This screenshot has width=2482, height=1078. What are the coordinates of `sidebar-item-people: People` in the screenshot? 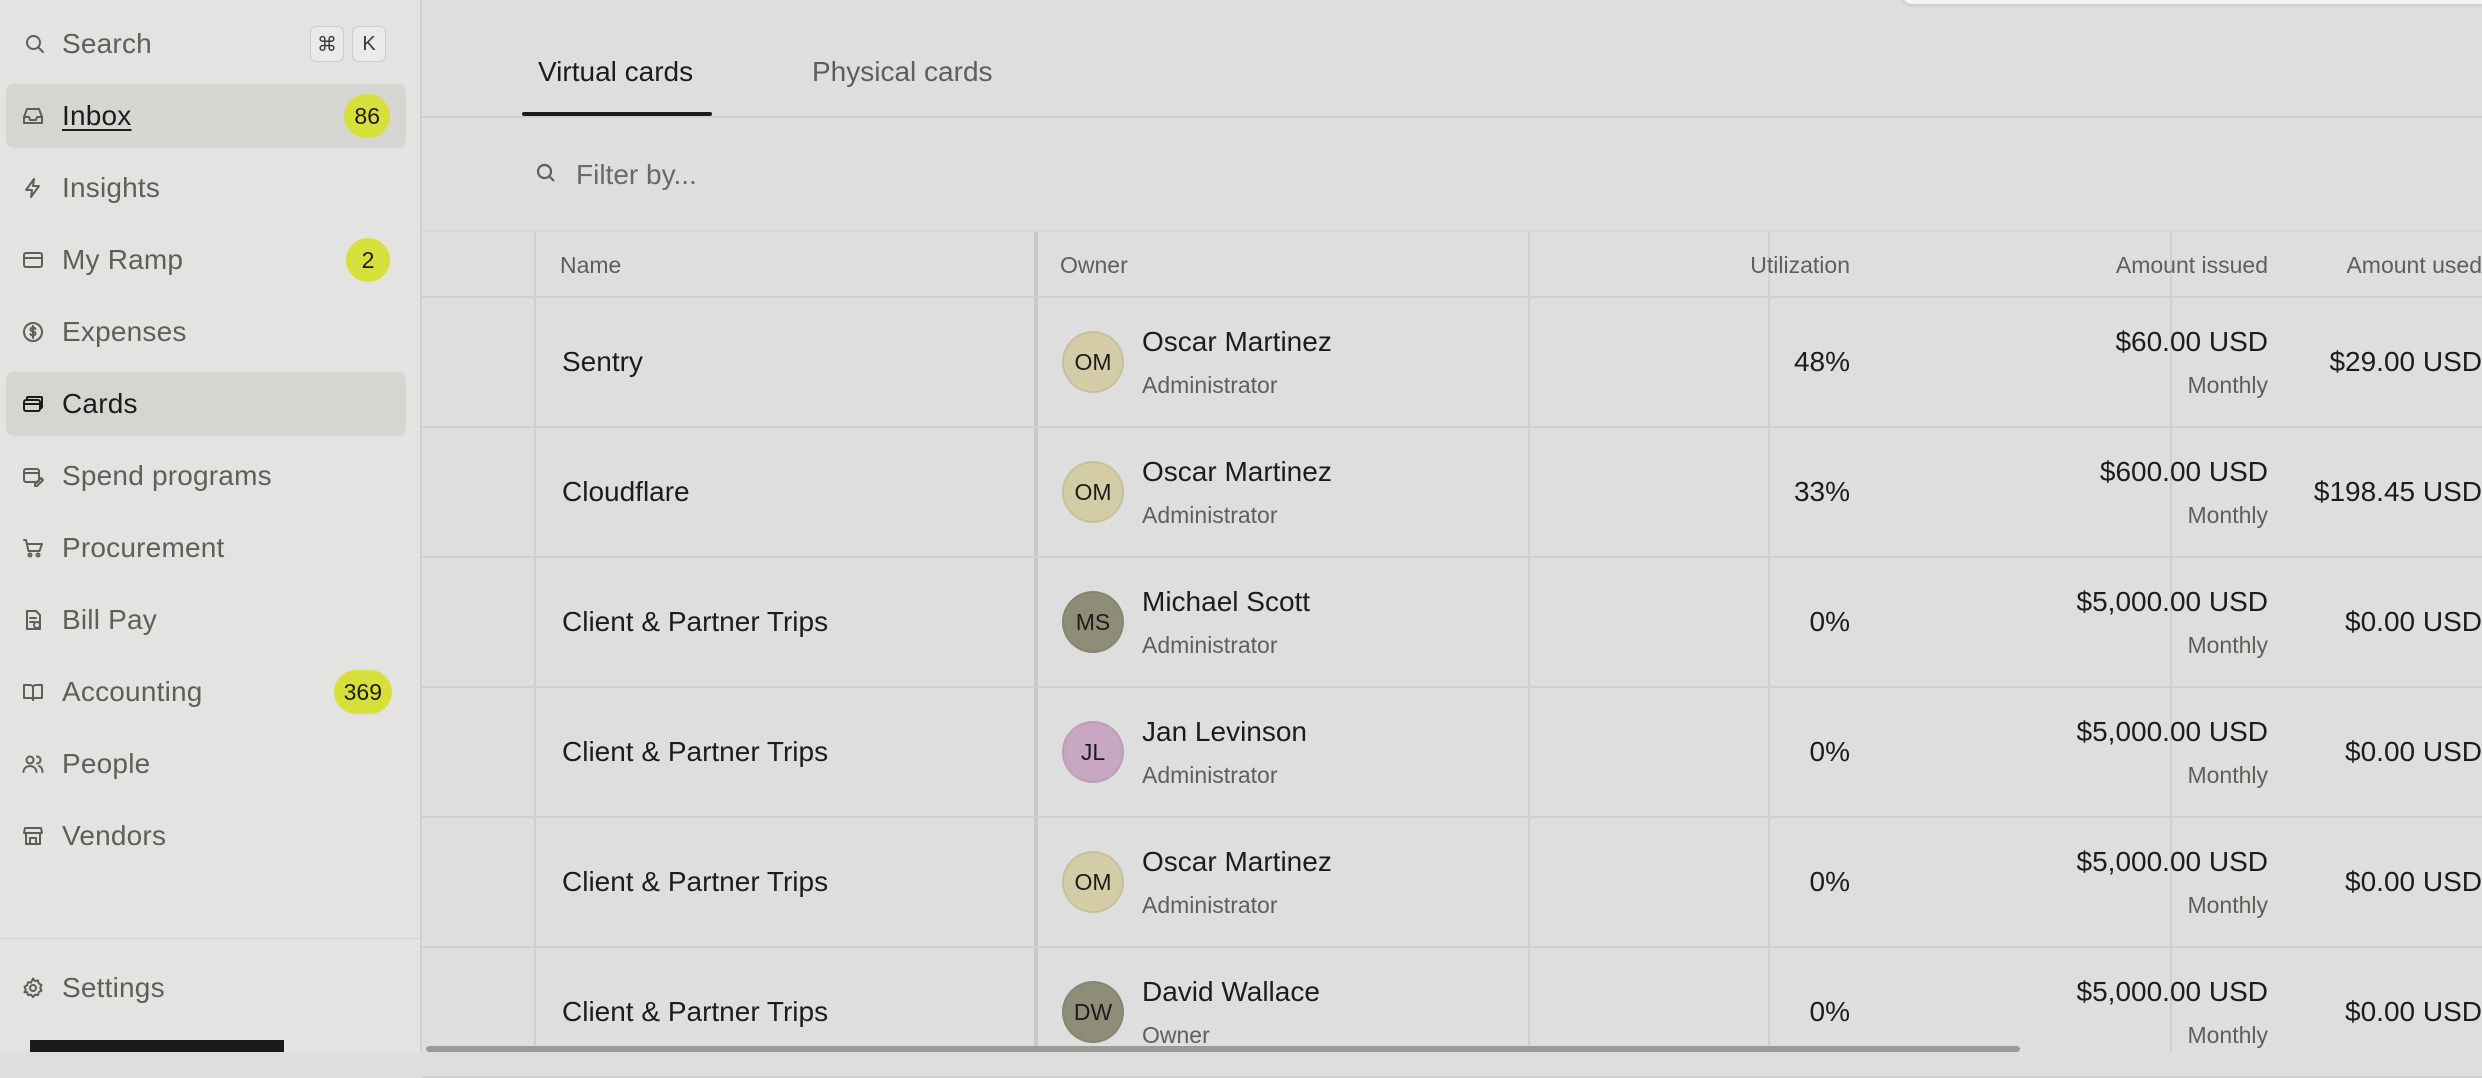 It's located at (206, 764).